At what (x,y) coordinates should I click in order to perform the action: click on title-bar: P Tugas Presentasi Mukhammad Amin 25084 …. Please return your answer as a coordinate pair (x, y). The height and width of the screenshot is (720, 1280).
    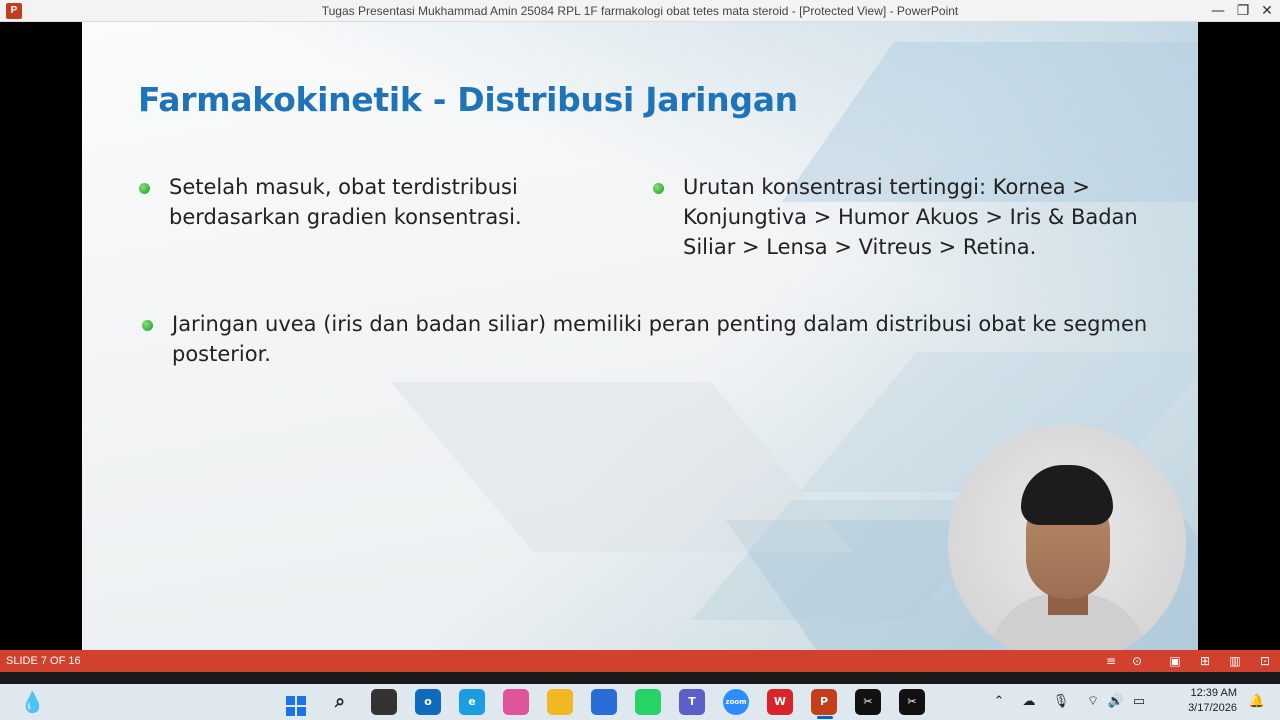
    Looking at the image, I should click on (640, 11).